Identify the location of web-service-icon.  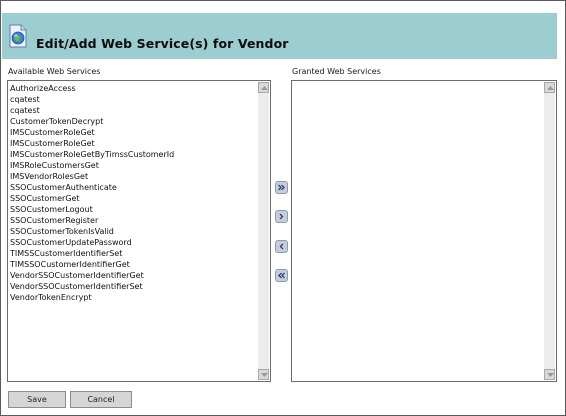
(18, 36).